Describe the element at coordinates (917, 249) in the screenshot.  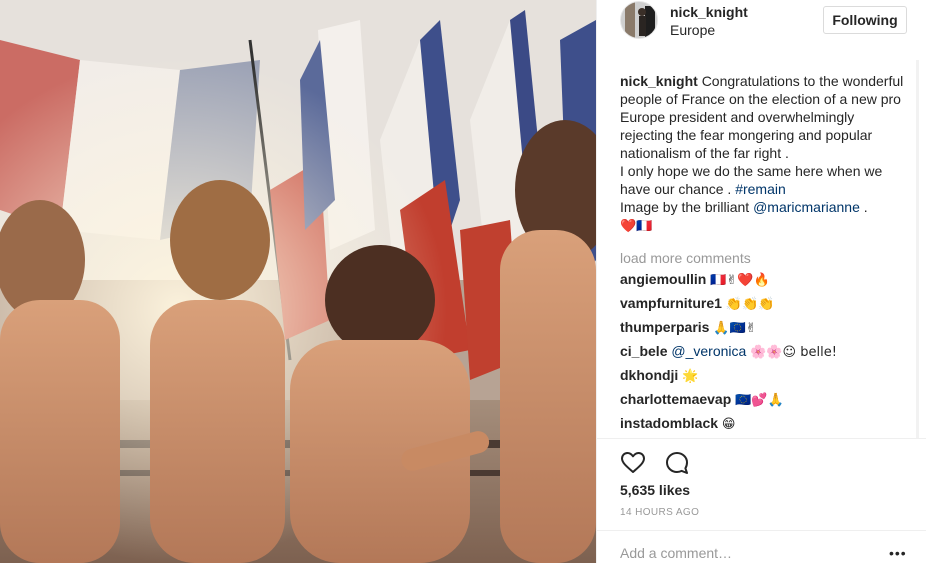
I see `comments-scrollbar` at that location.